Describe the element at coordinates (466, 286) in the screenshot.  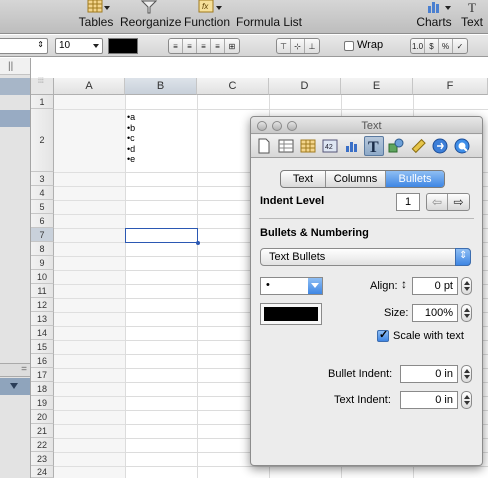
I see `align-stepper` at that location.